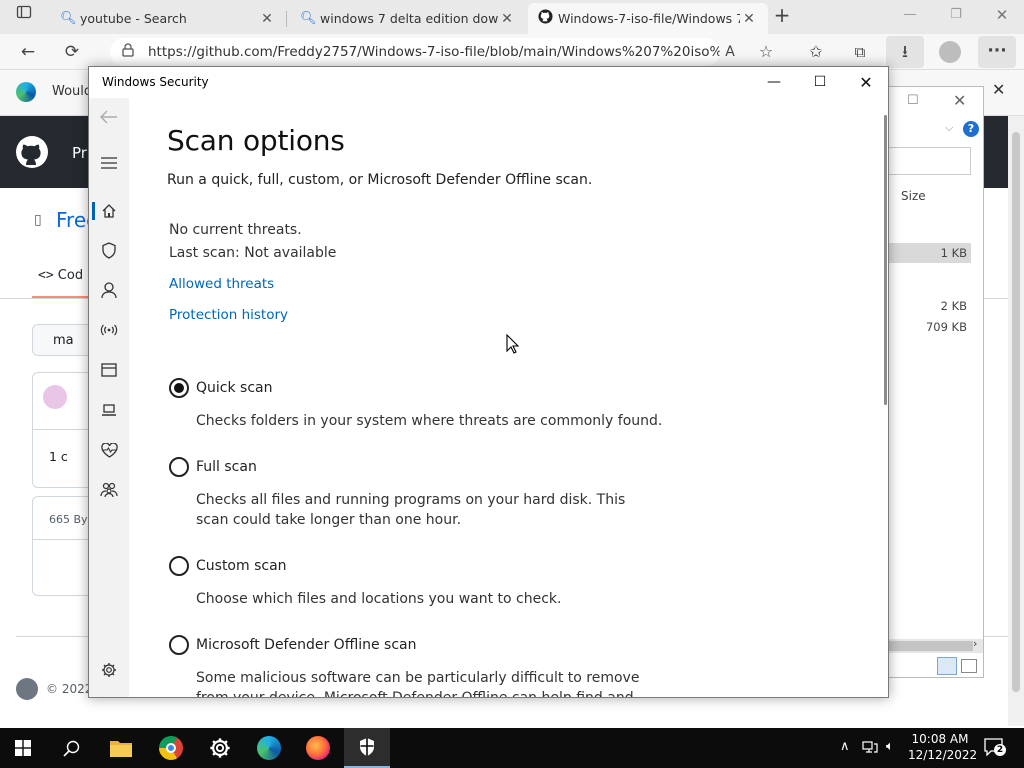  Describe the element at coordinates (1002, 15) in the screenshot. I see `close-browser-icon: ✕` at that location.